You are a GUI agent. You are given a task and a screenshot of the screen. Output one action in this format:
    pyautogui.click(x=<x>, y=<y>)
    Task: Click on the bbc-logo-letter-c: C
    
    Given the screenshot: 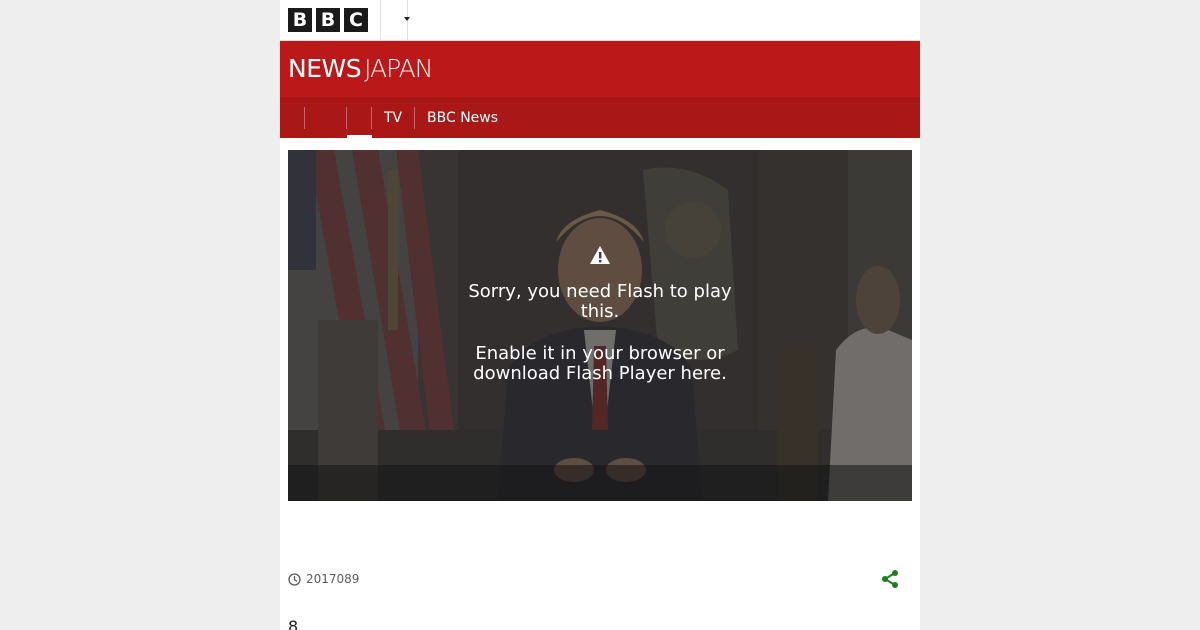 What is the action you would take?
    pyautogui.click(x=356, y=20)
    